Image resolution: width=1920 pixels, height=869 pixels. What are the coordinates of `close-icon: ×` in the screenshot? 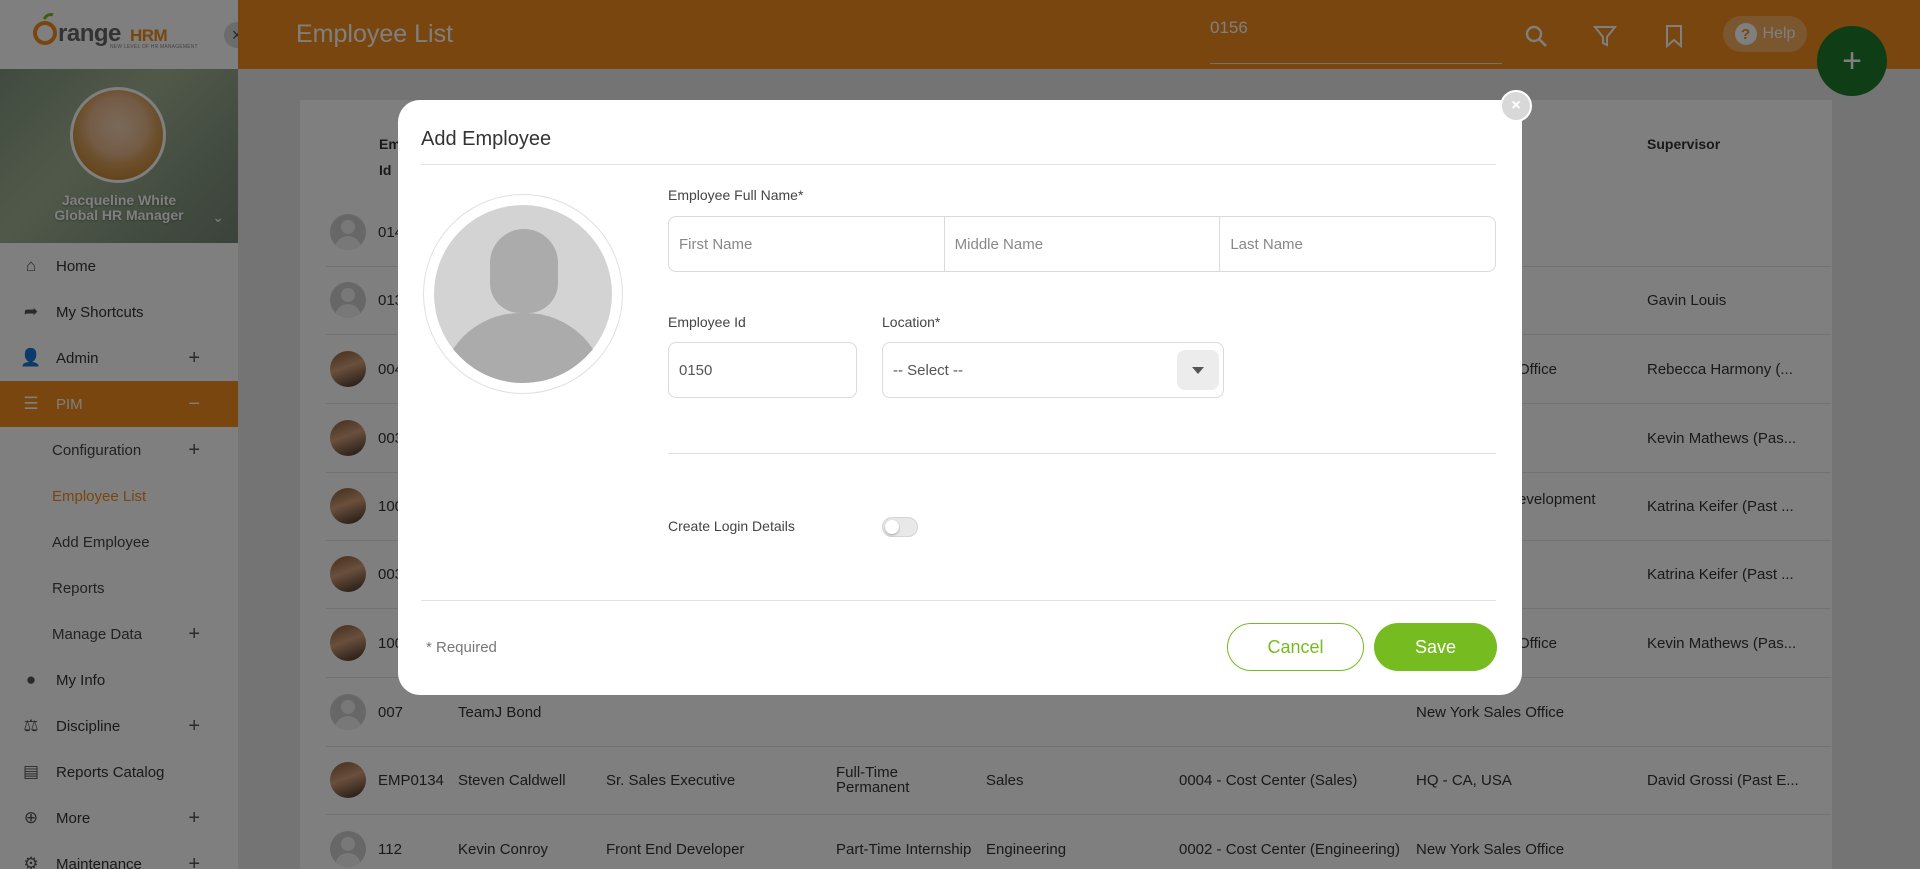 It's located at (1516, 106).